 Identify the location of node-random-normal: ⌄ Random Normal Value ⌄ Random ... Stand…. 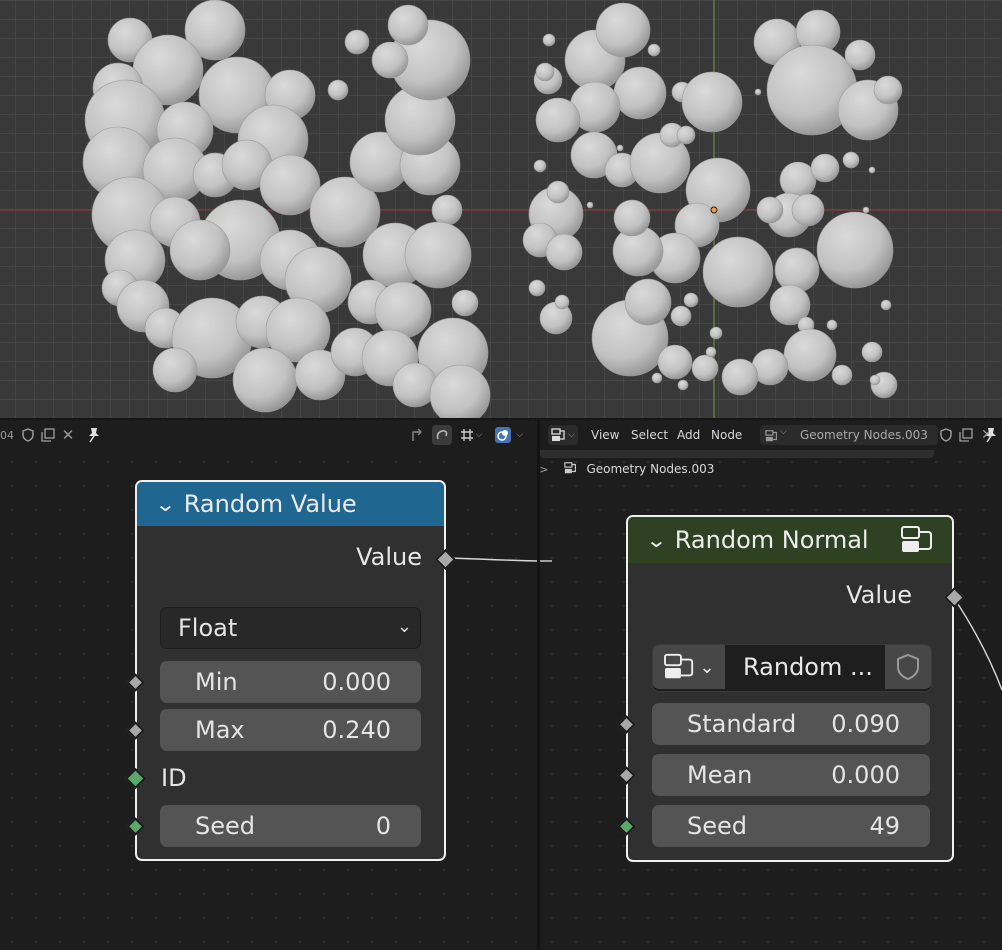
(791, 688).